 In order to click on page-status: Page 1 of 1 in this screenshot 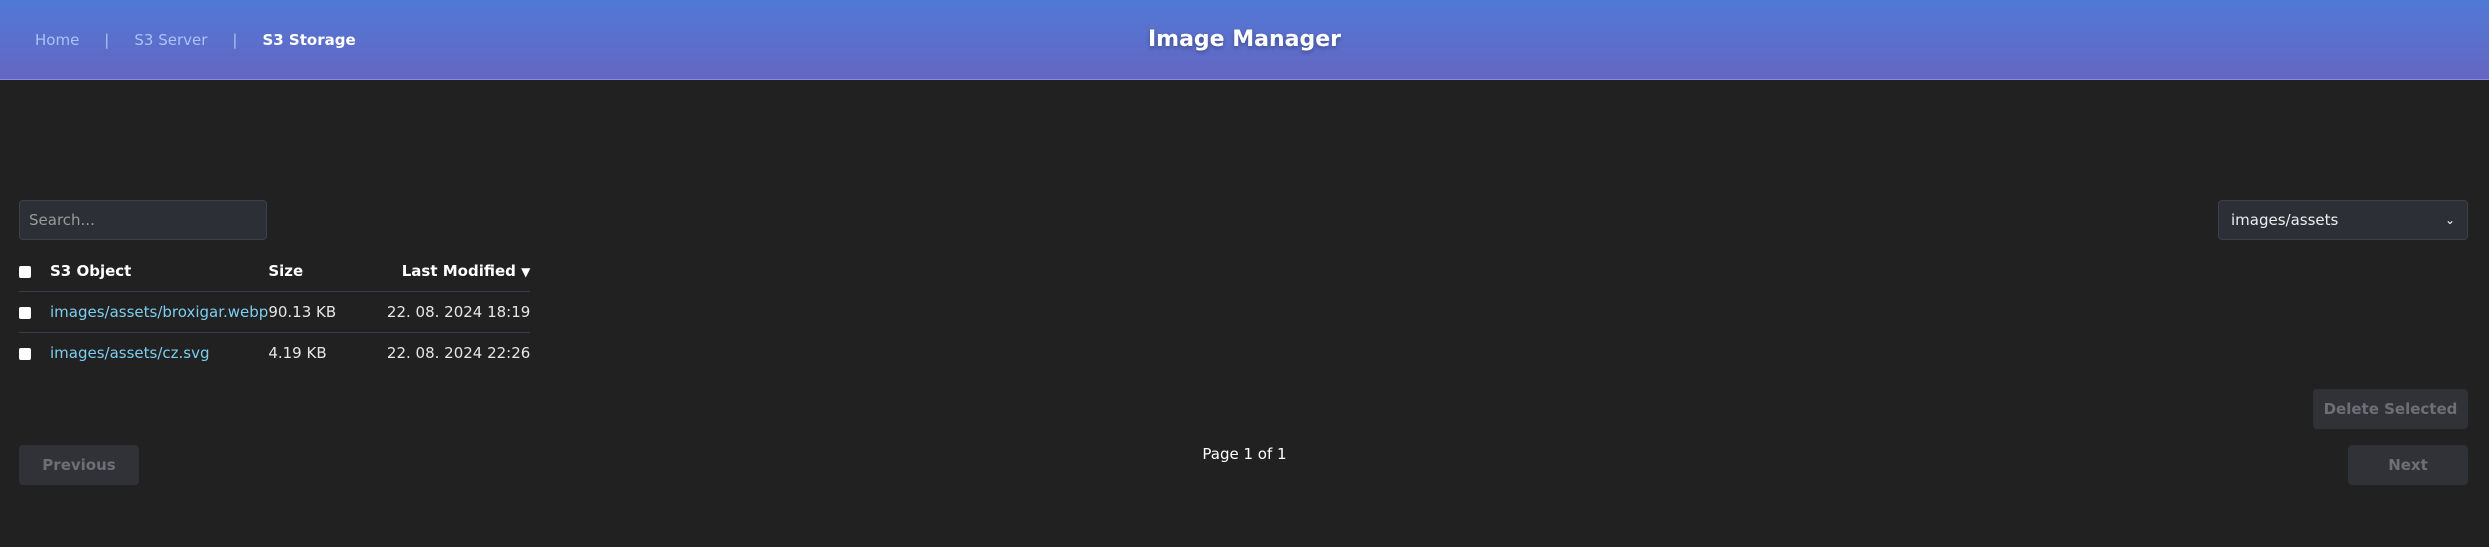, I will do `click(1244, 454)`.